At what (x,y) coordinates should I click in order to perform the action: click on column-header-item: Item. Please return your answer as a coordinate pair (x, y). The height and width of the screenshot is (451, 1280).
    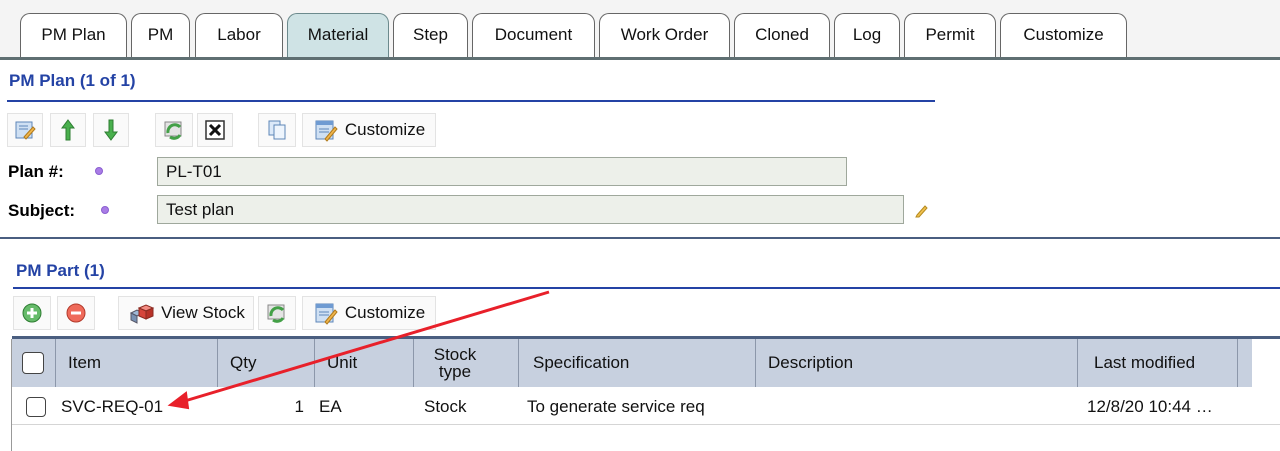
    Looking at the image, I should click on (137, 363).